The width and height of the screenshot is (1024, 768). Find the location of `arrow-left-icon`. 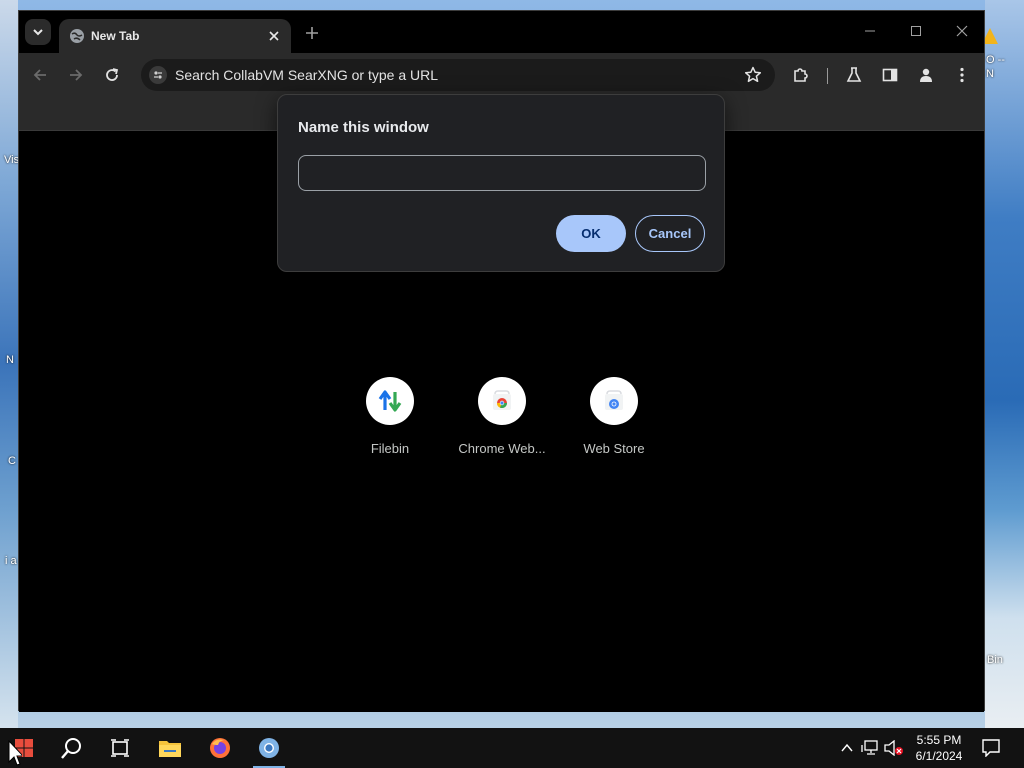

arrow-left-icon is located at coordinates (39, 75).